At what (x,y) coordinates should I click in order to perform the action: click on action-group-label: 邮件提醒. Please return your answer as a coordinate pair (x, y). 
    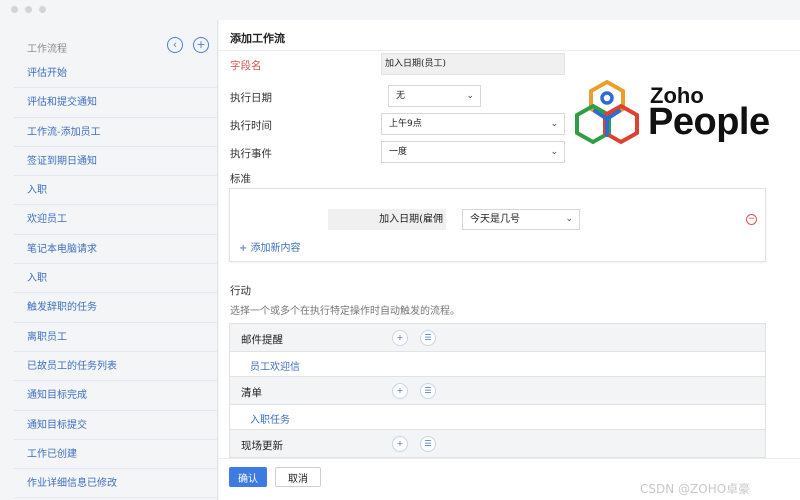
    Looking at the image, I should click on (262, 340).